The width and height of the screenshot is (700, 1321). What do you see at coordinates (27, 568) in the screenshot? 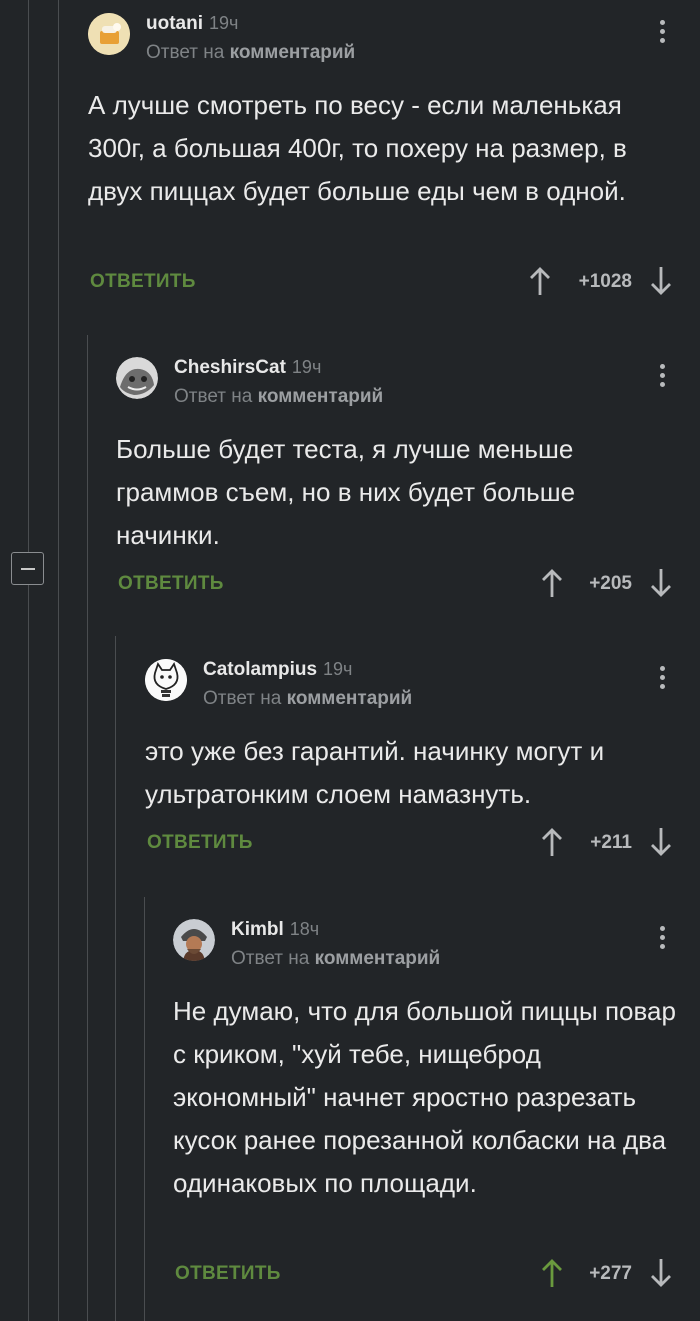
I see `collapse-thread-icon` at bounding box center [27, 568].